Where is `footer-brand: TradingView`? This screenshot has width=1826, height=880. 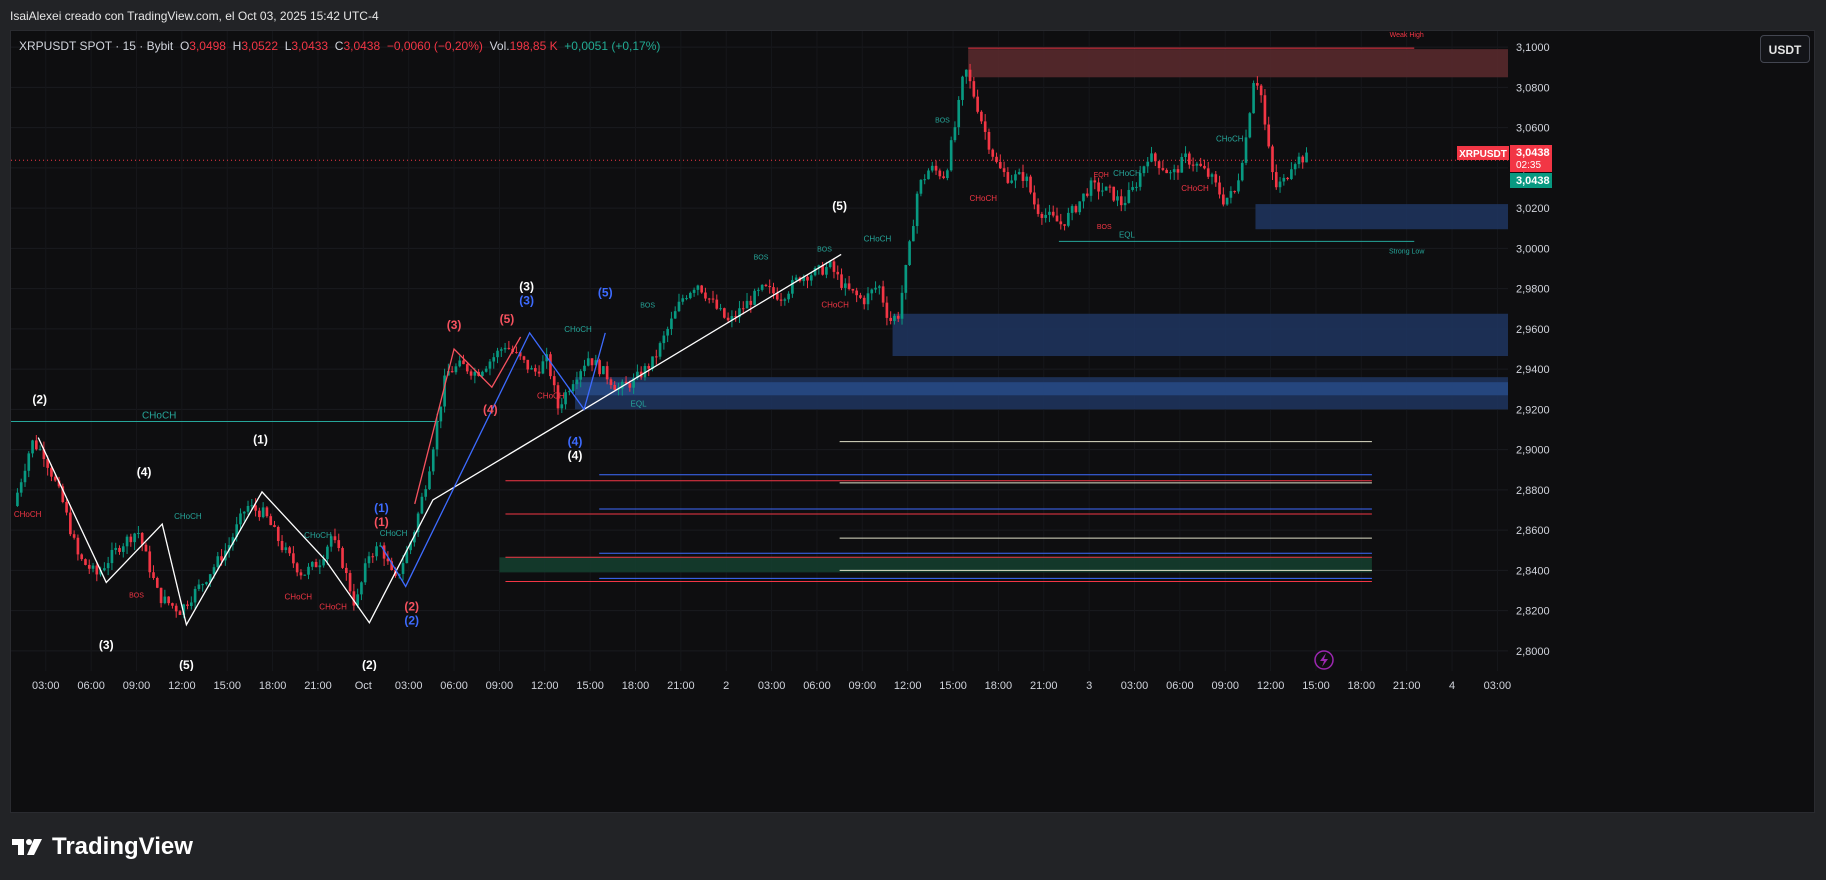
footer-brand: TradingView is located at coordinates (102, 847).